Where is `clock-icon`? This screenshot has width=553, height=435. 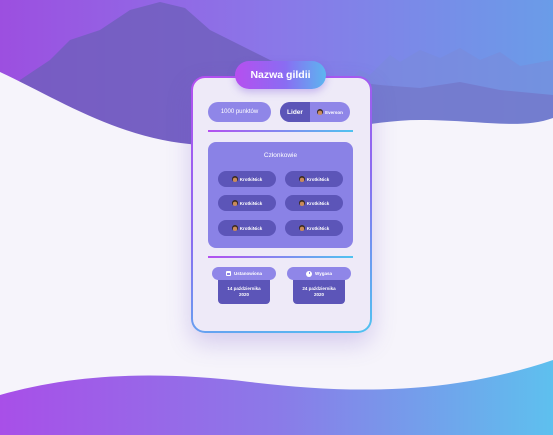 clock-icon is located at coordinates (309, 273).